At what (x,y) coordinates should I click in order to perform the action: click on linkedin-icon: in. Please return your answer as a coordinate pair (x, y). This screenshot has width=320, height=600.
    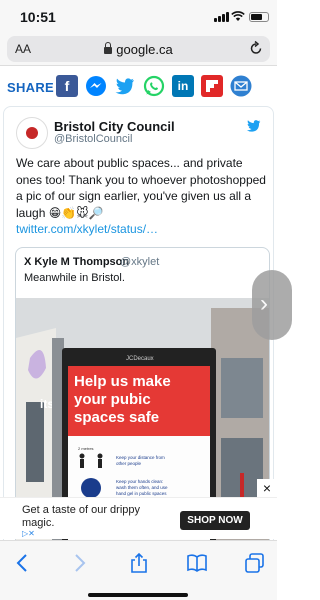
    Looking at the image, I should click on (183, 86).